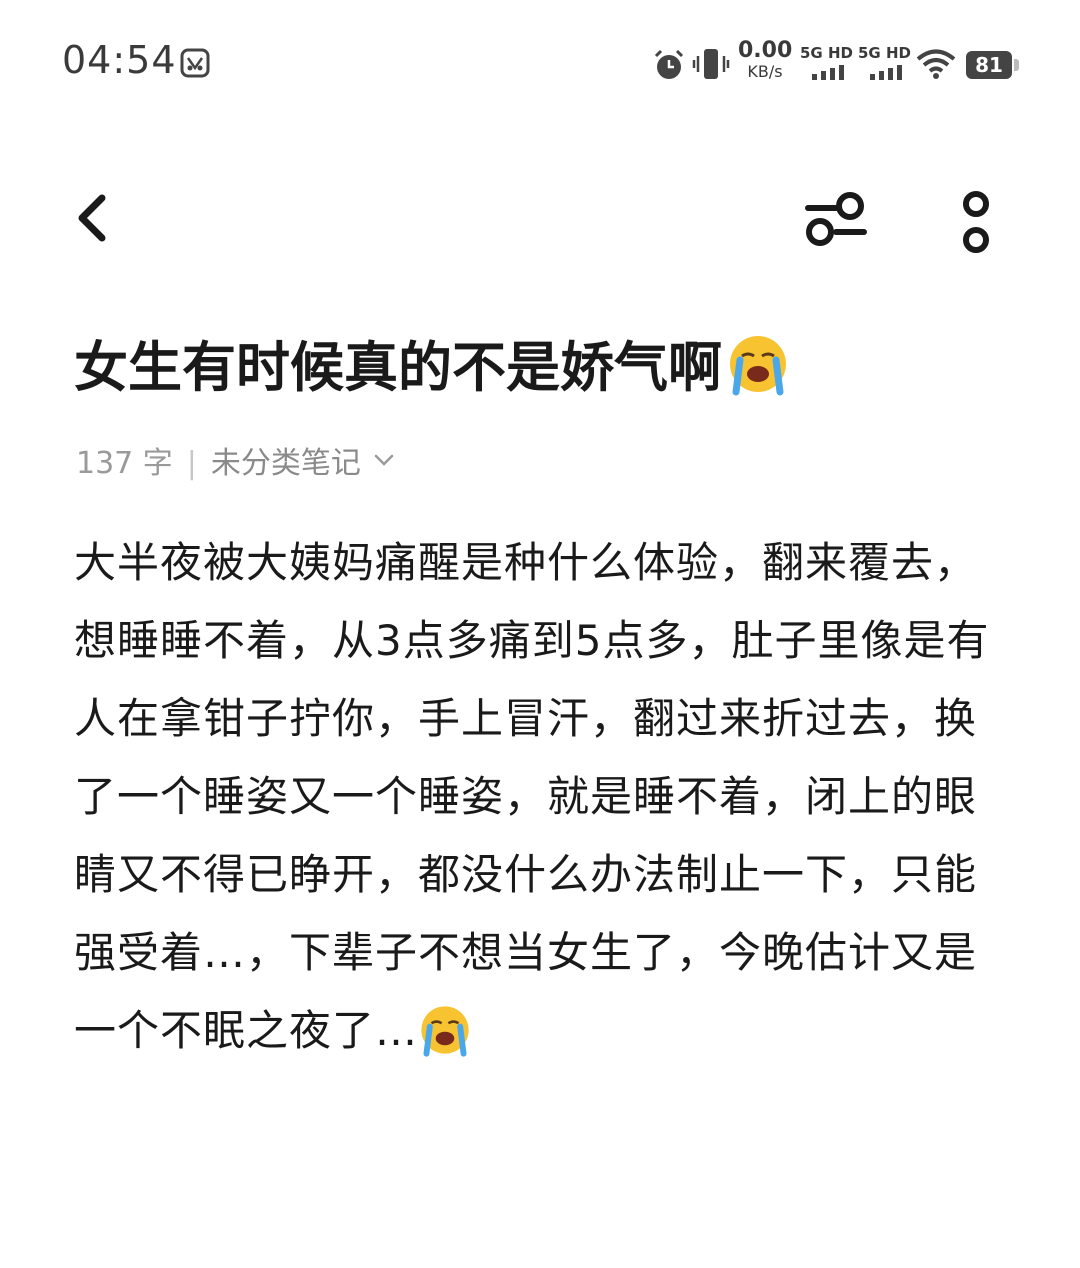  I want to click on net-speed-unit: KB/s, so click(765, 71).